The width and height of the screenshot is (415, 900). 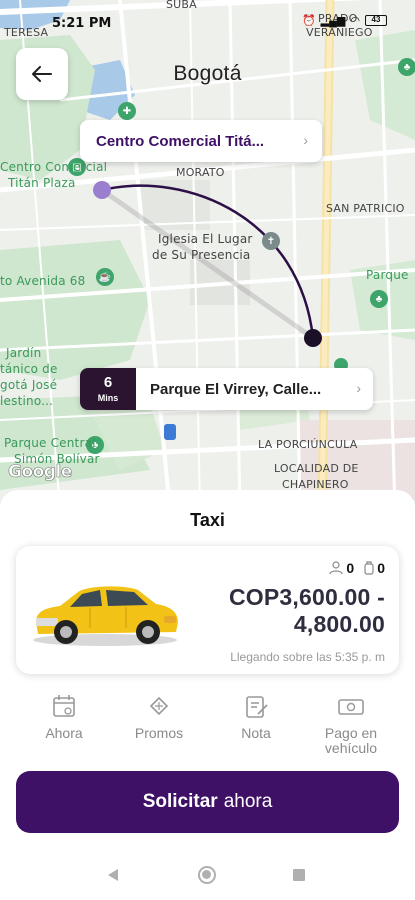 What do you see at coordinates (351, 748) in the screenshot?
I see `option-pago-label-2: vehículo` at bounding box center [351, 748].